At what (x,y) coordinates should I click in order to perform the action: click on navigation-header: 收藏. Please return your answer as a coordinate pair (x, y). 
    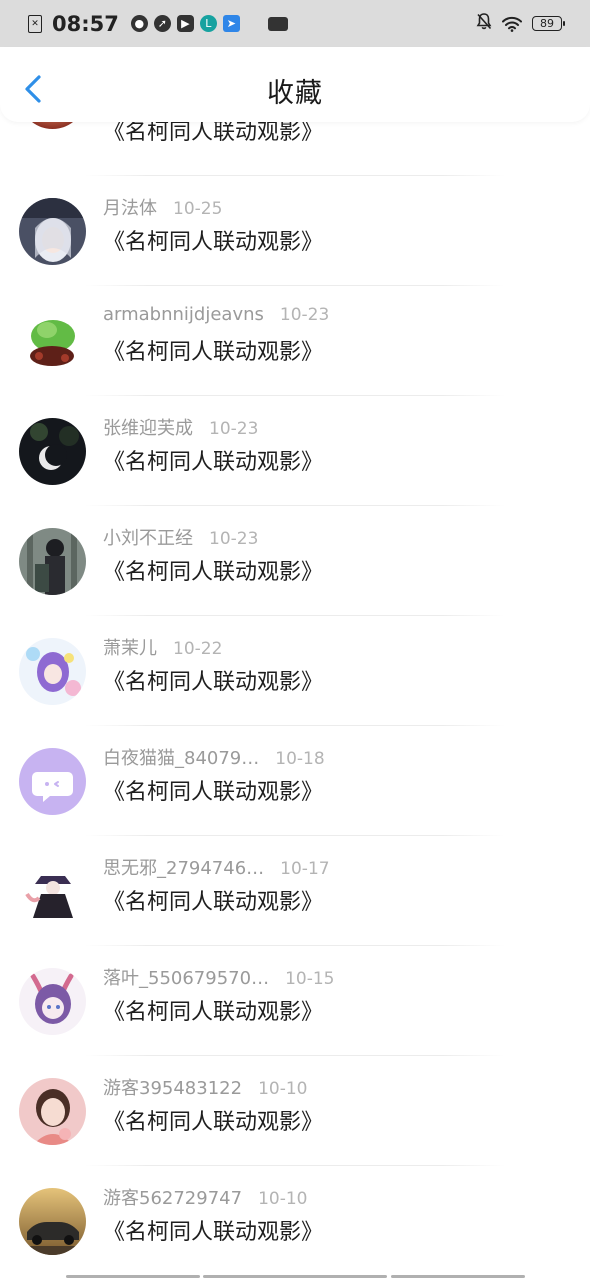
    Looking at the image, I should click on (295, 84).